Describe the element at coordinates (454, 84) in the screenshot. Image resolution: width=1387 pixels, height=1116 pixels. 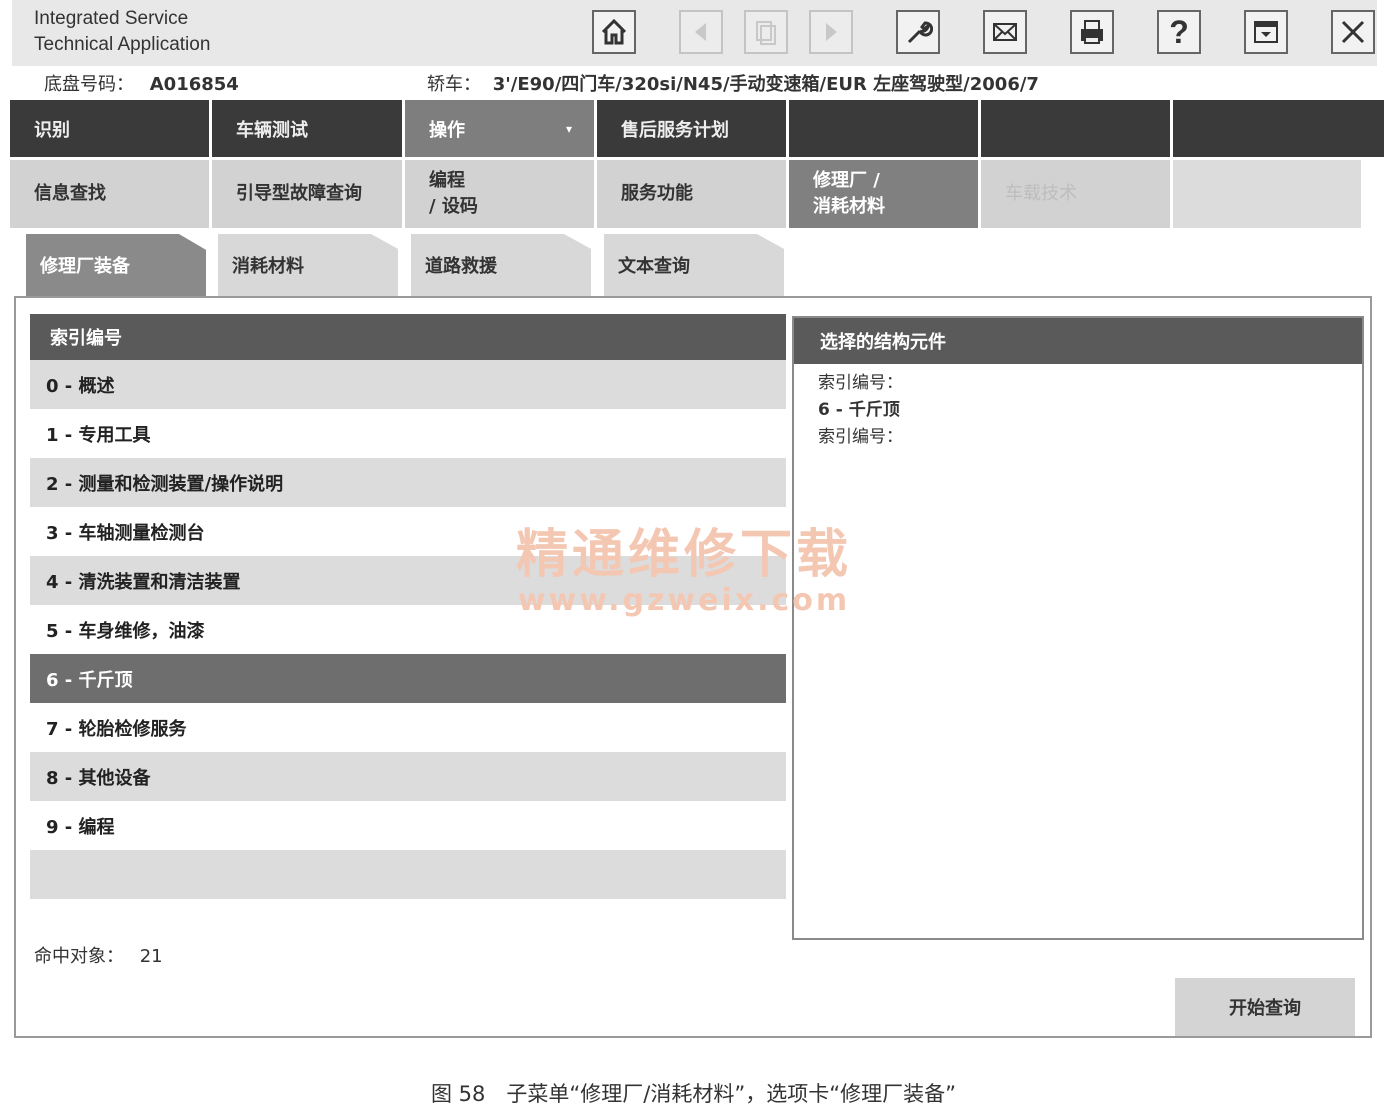
I see `car-label: 轿车：` at that location.